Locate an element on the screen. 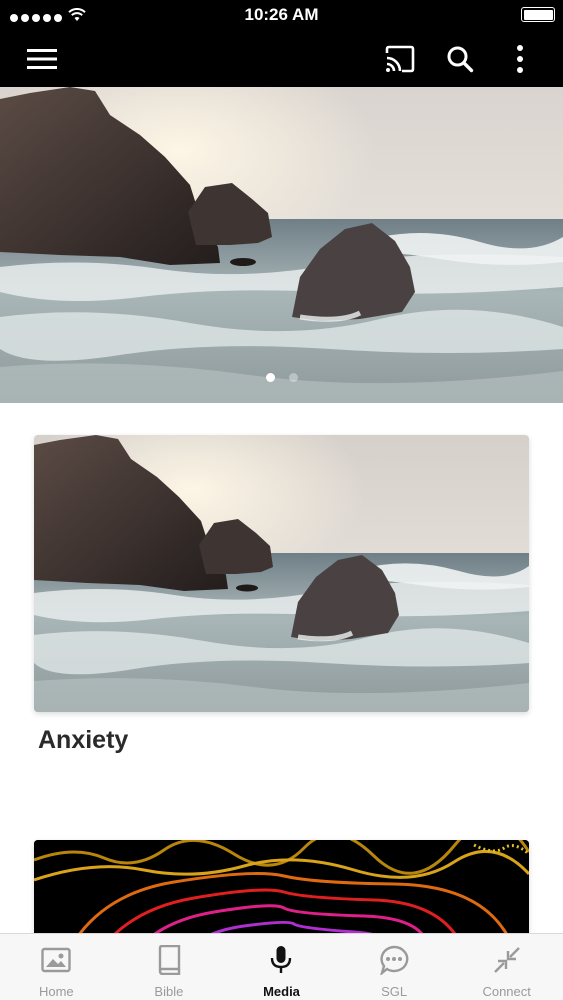 Image resolution: width=563 pixels, height=1000 pixels. tab-bar: Home Bible Media SGL Connect is located at coordinates (281, 966).